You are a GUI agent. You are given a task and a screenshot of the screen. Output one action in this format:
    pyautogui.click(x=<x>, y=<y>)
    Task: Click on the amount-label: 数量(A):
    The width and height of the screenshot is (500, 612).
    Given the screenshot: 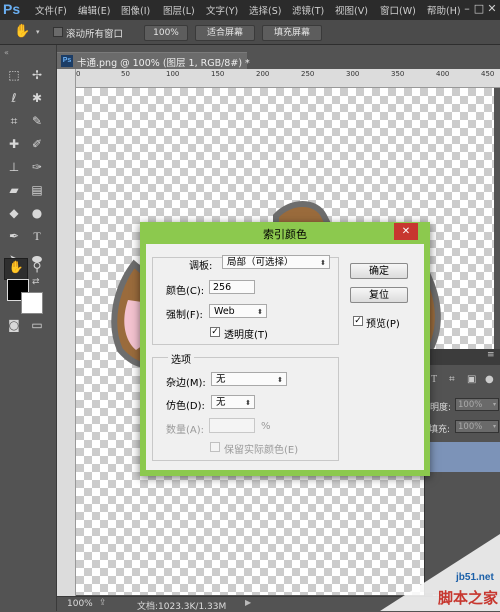 What is the action you would take?
    pyautogui.click(x=185, y=430)
    